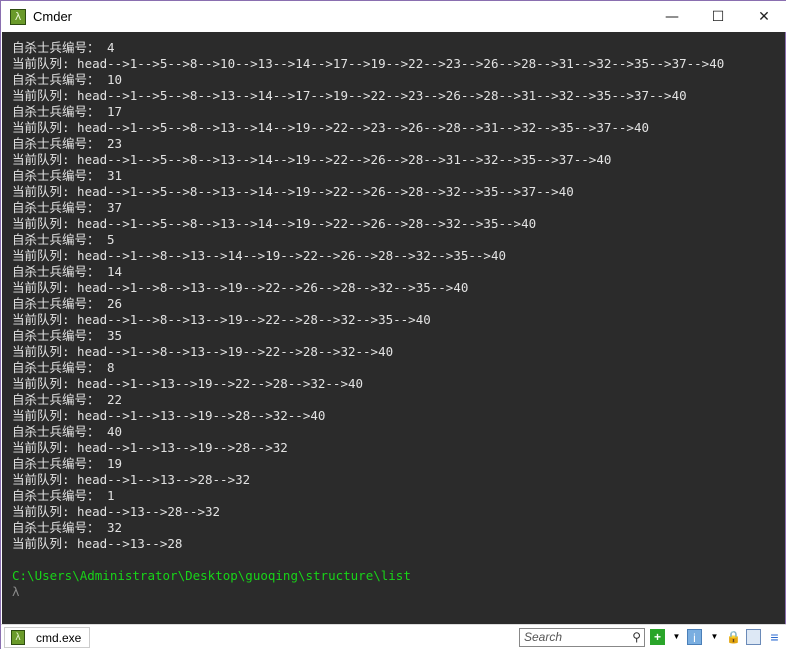  What do you see at coordinates (53, 16) in the screenshot?
I see `window-title: Cmder` at bounding box center [53, 16].